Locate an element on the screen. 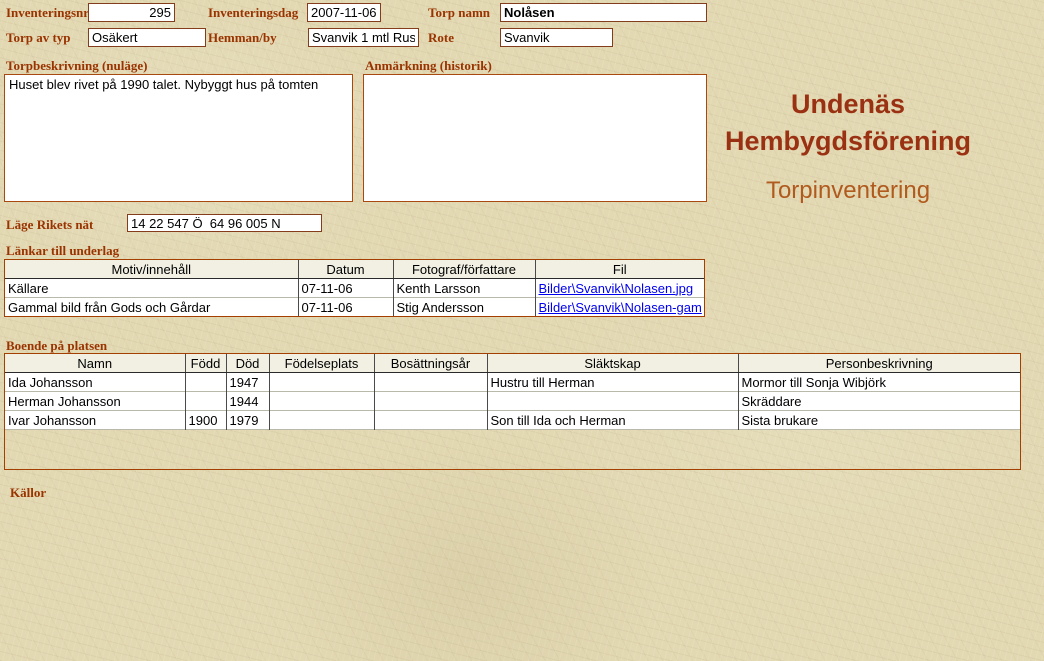 Image resolution: width=1044 pixels, height=661 pixels. links-heading: Länkar till underlag is located at coordinates (63, 250).